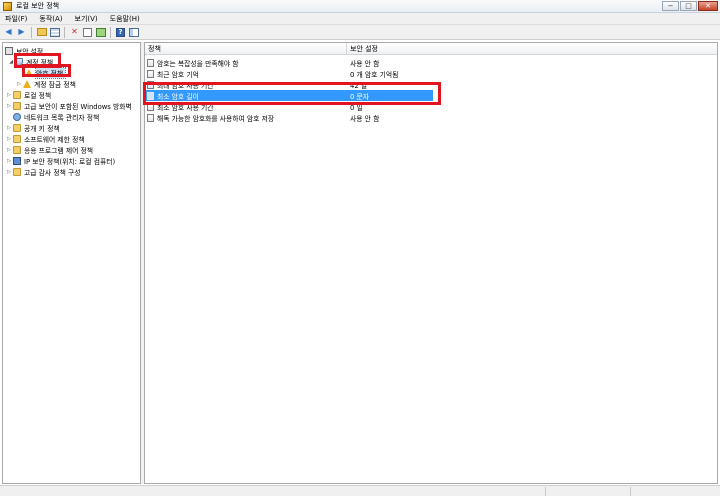 This screenshot has width=720, height=496. What do you see at coordinates (49, 149) in the screenshot?
I see `tree-item-application-control: ▷ 응용 프로그램 제어 정책` at bounding box center [49, 149].